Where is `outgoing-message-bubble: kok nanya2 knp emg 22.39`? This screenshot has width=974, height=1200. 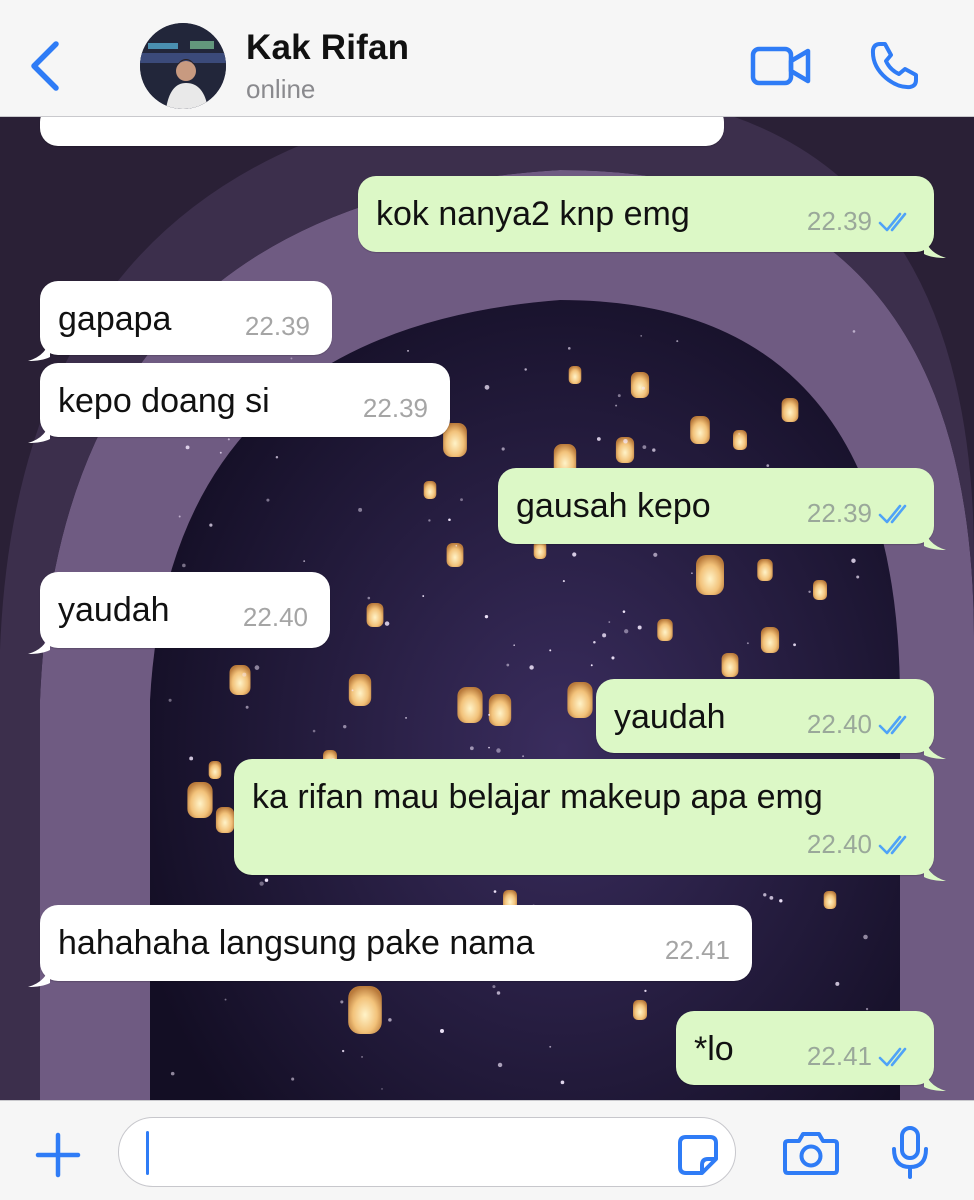 outgoing-message-bubble: kok nanya2 knp emg 22.39 is located at coordinates (652, 217).